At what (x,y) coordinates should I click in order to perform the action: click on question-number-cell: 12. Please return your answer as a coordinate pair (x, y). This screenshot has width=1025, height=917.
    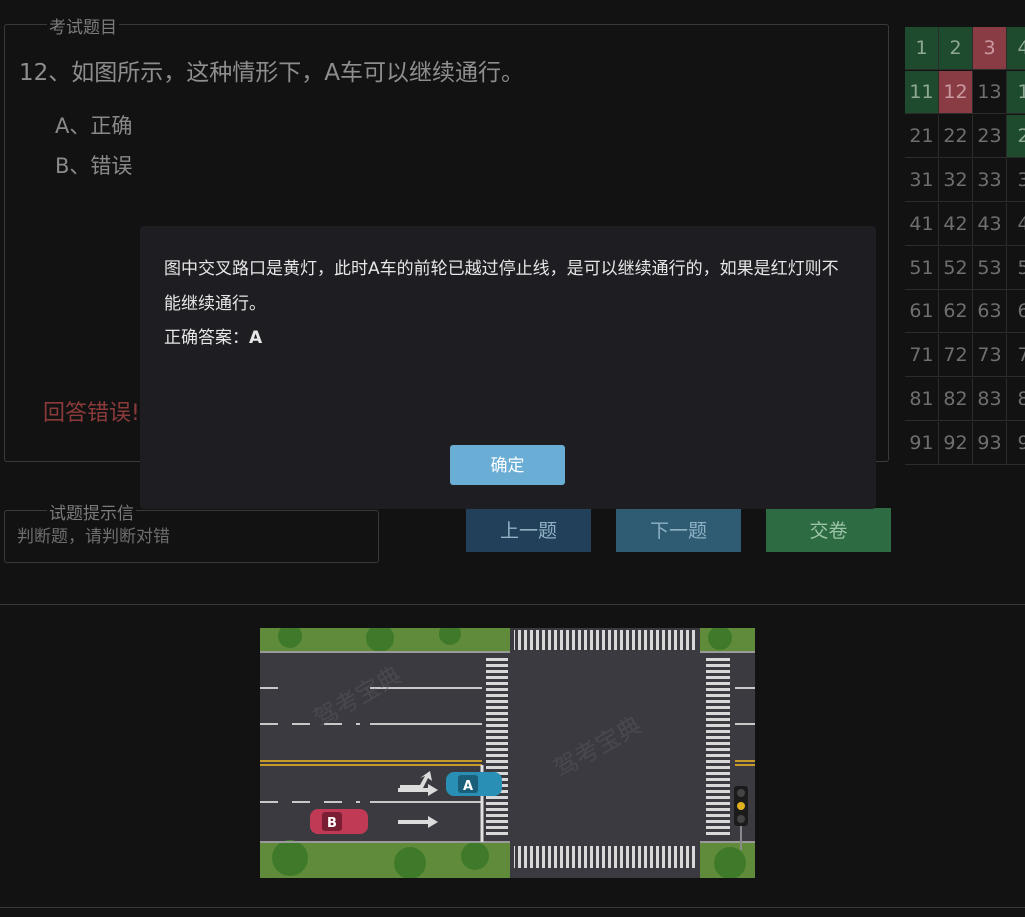
    Looking at the image, I should click on (956, 92).